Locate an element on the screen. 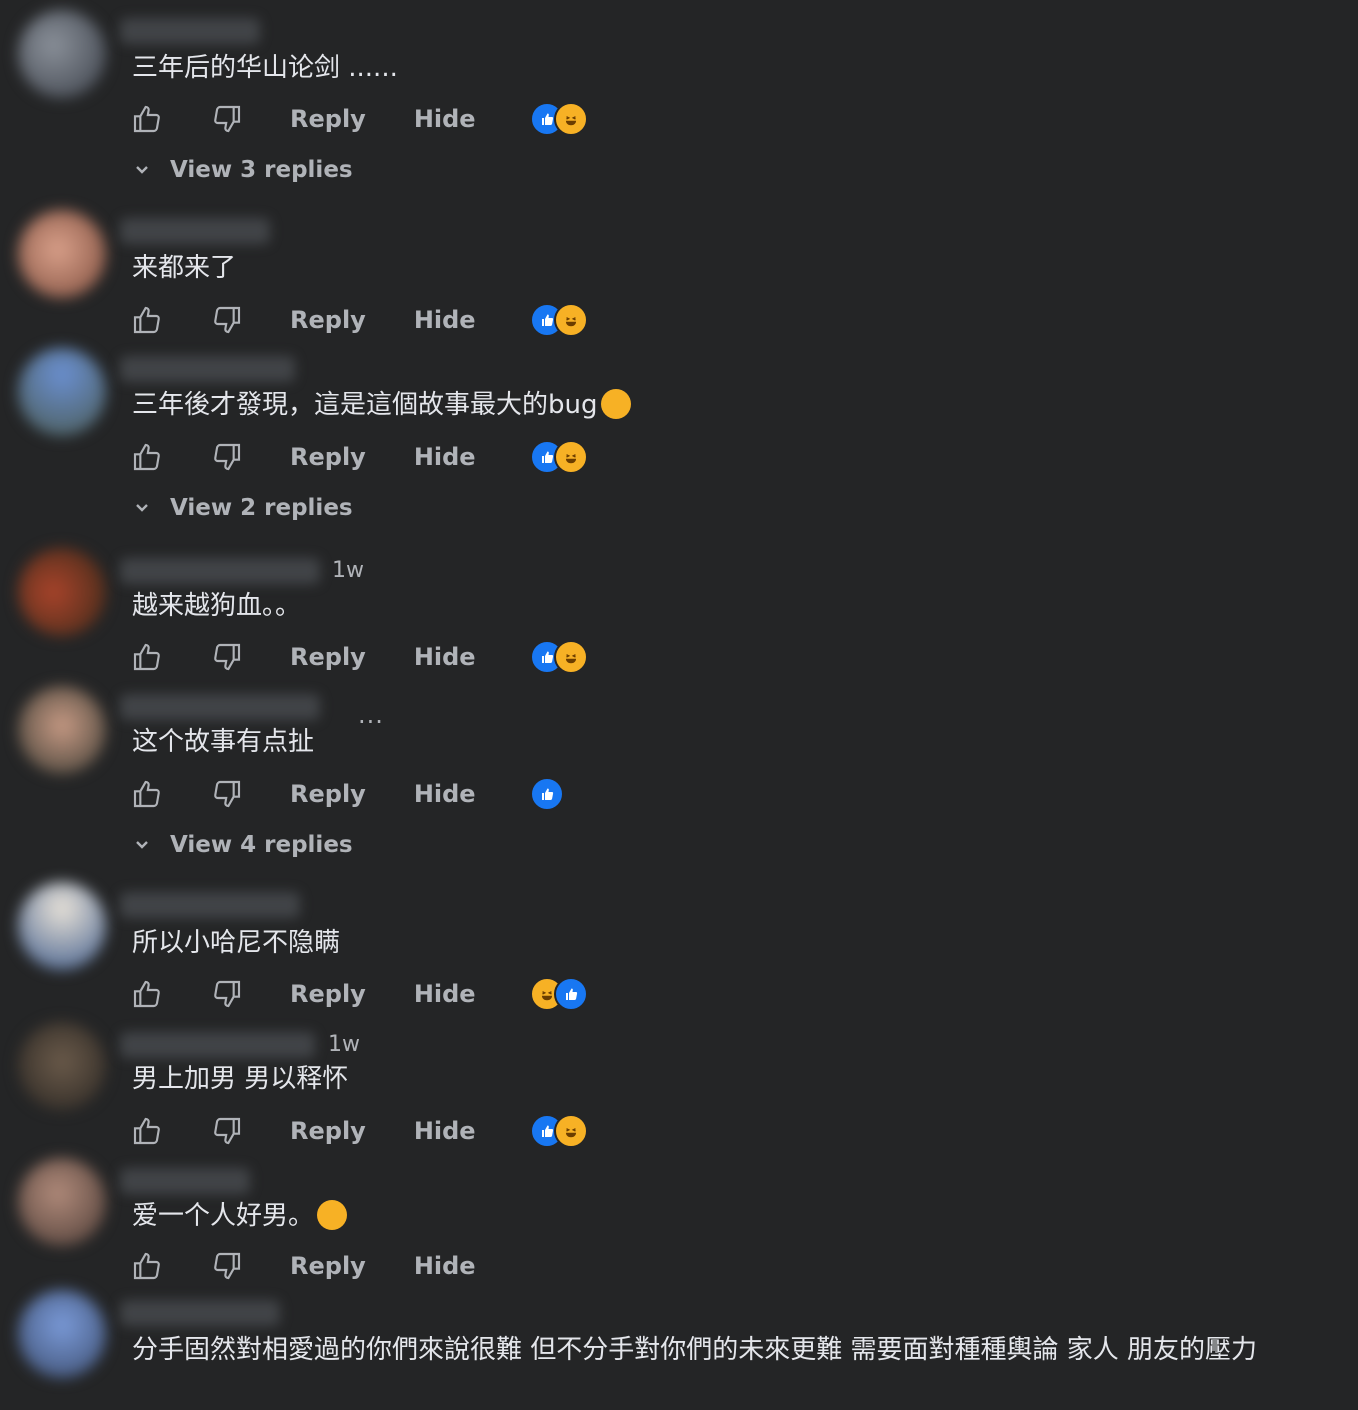  view-replies-label: View 4 replies is located at coordinates (261, 845).